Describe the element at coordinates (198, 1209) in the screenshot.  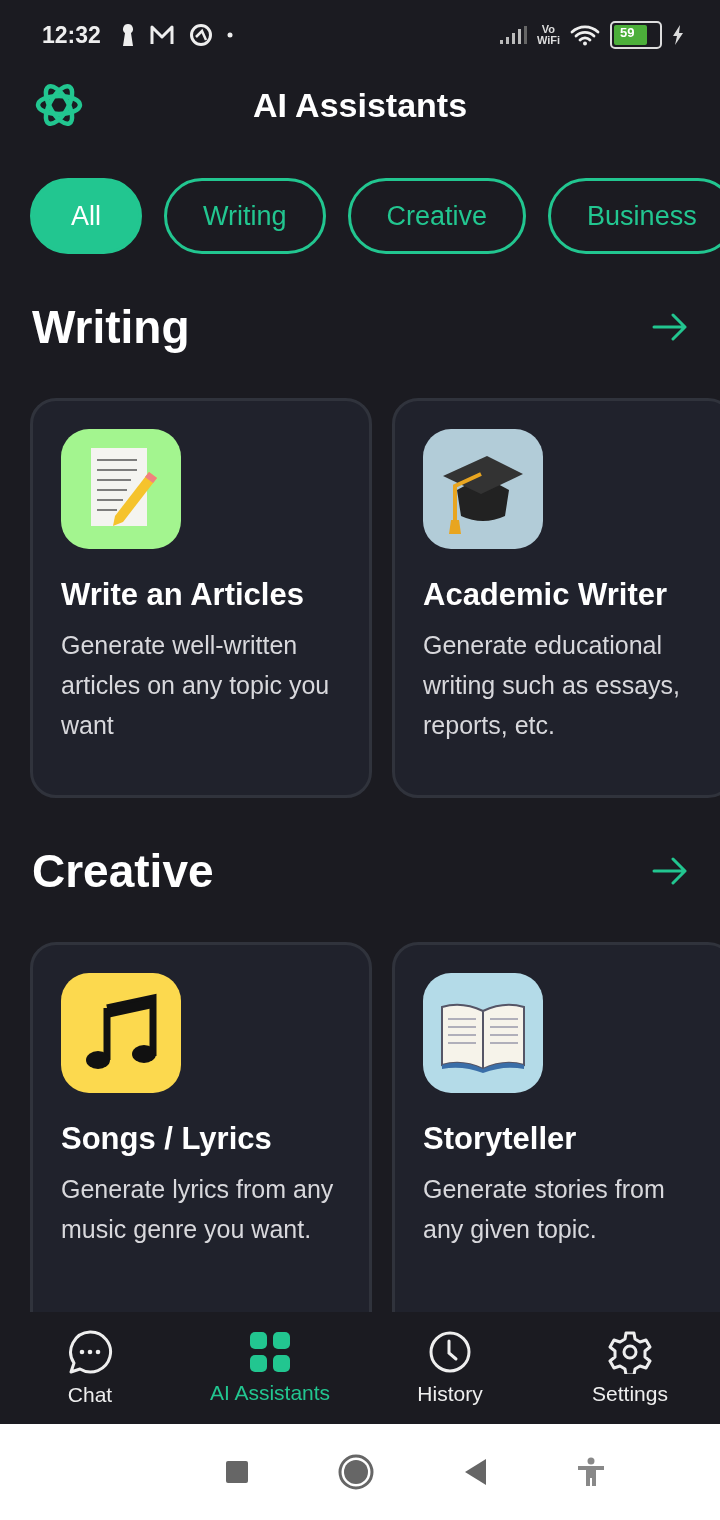
I see `card-description: Generate lyrics from any music genre you want.` at that location.